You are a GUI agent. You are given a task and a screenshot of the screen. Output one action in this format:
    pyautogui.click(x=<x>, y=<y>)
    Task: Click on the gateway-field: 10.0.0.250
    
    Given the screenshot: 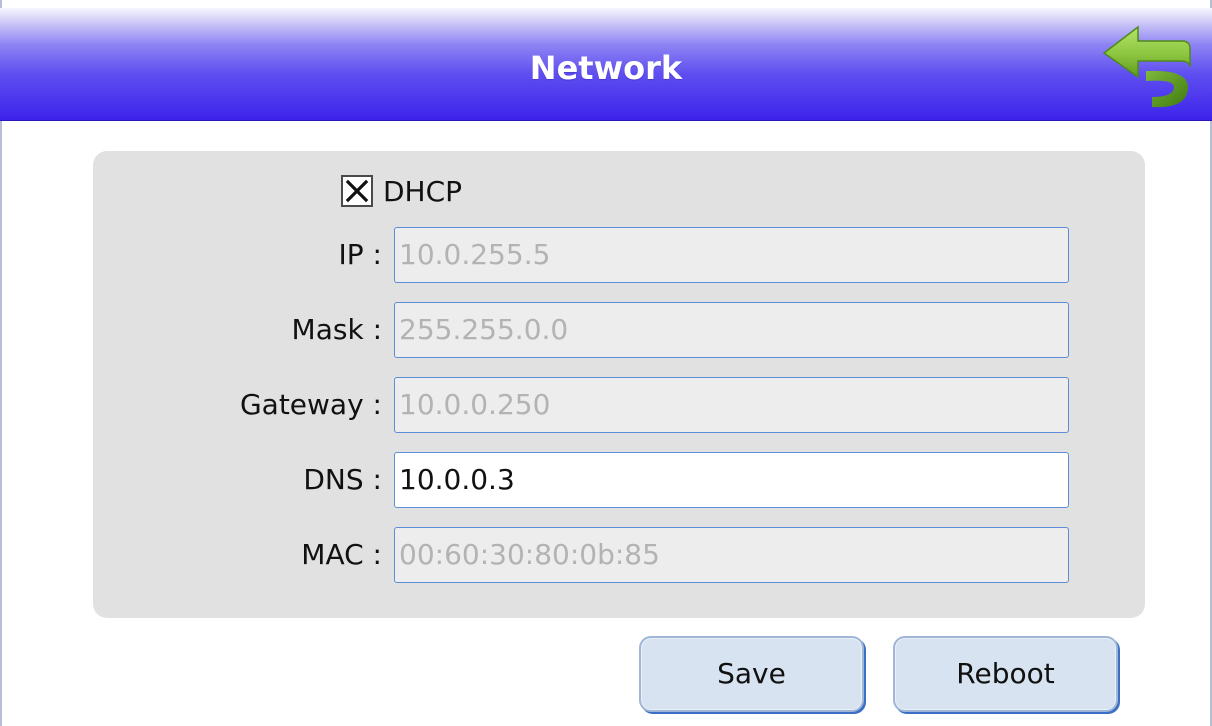 What is the action you would take?
    pyautogui.click(x=731, y=405)
    